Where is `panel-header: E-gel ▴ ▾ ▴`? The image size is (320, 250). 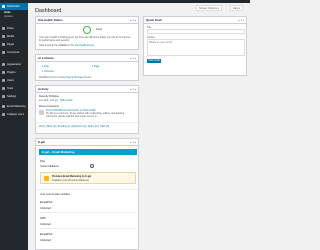 panel-header: E-gel ▴ ▾ ▴ is located at coordinates (87, 142).